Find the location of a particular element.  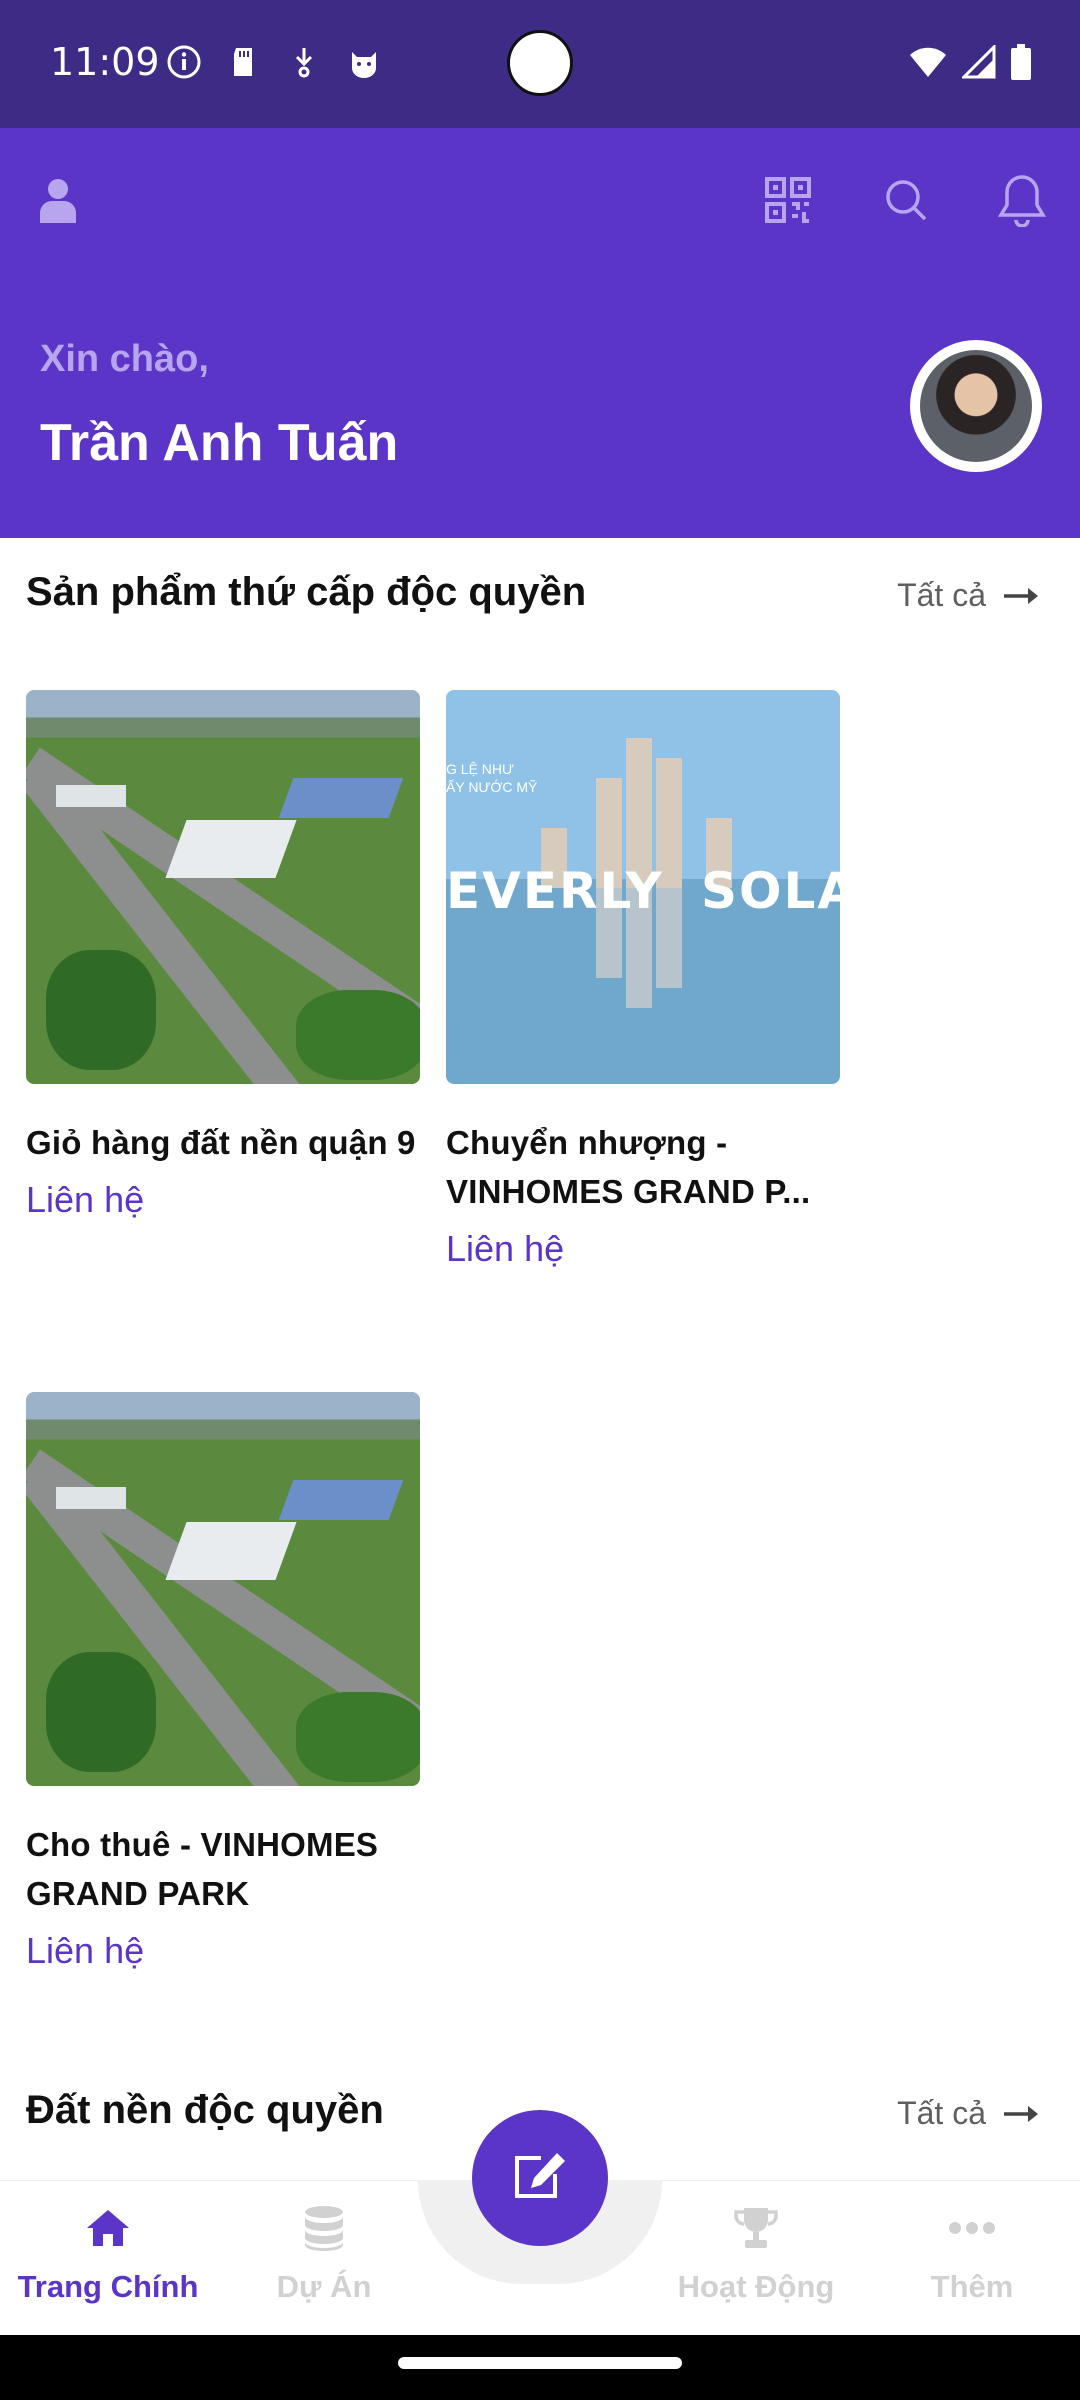

search-button is located at coordinates (906, 202).